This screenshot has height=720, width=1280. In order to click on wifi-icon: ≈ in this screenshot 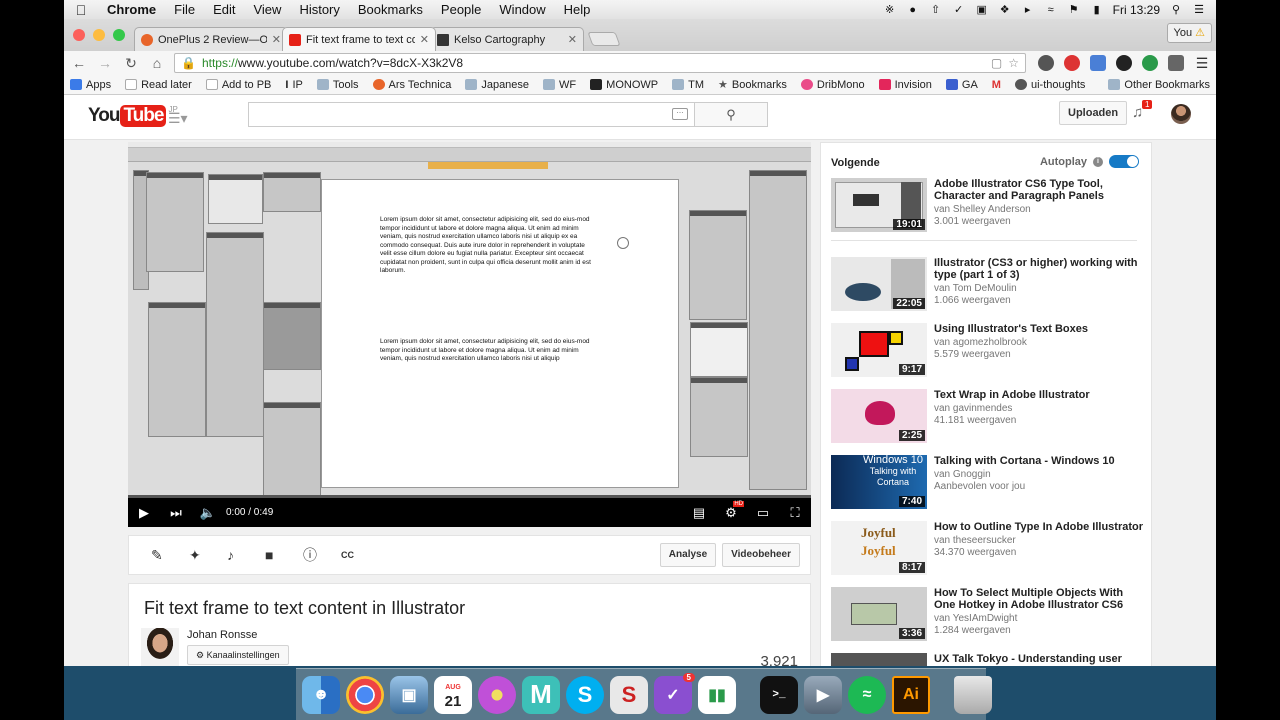, I will do `click(1051, 10)`.